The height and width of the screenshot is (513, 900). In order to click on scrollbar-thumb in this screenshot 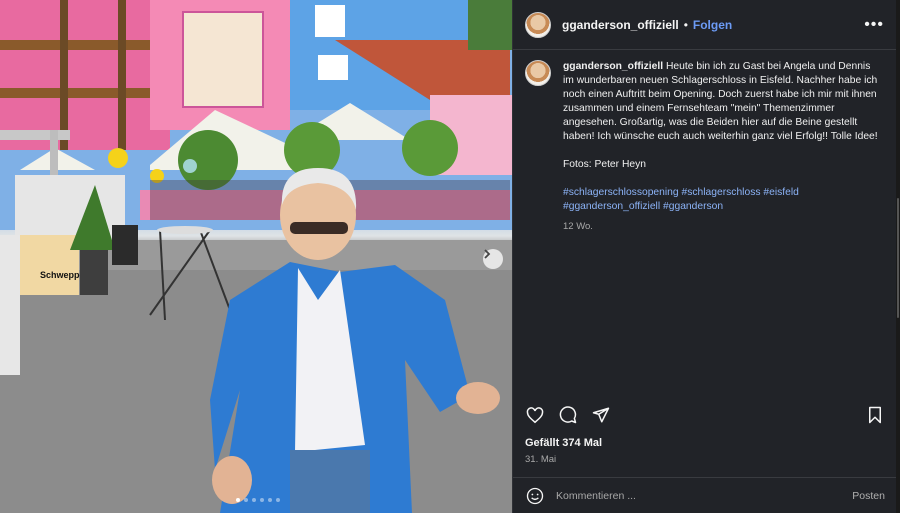, I will do `click(898, 258)`.